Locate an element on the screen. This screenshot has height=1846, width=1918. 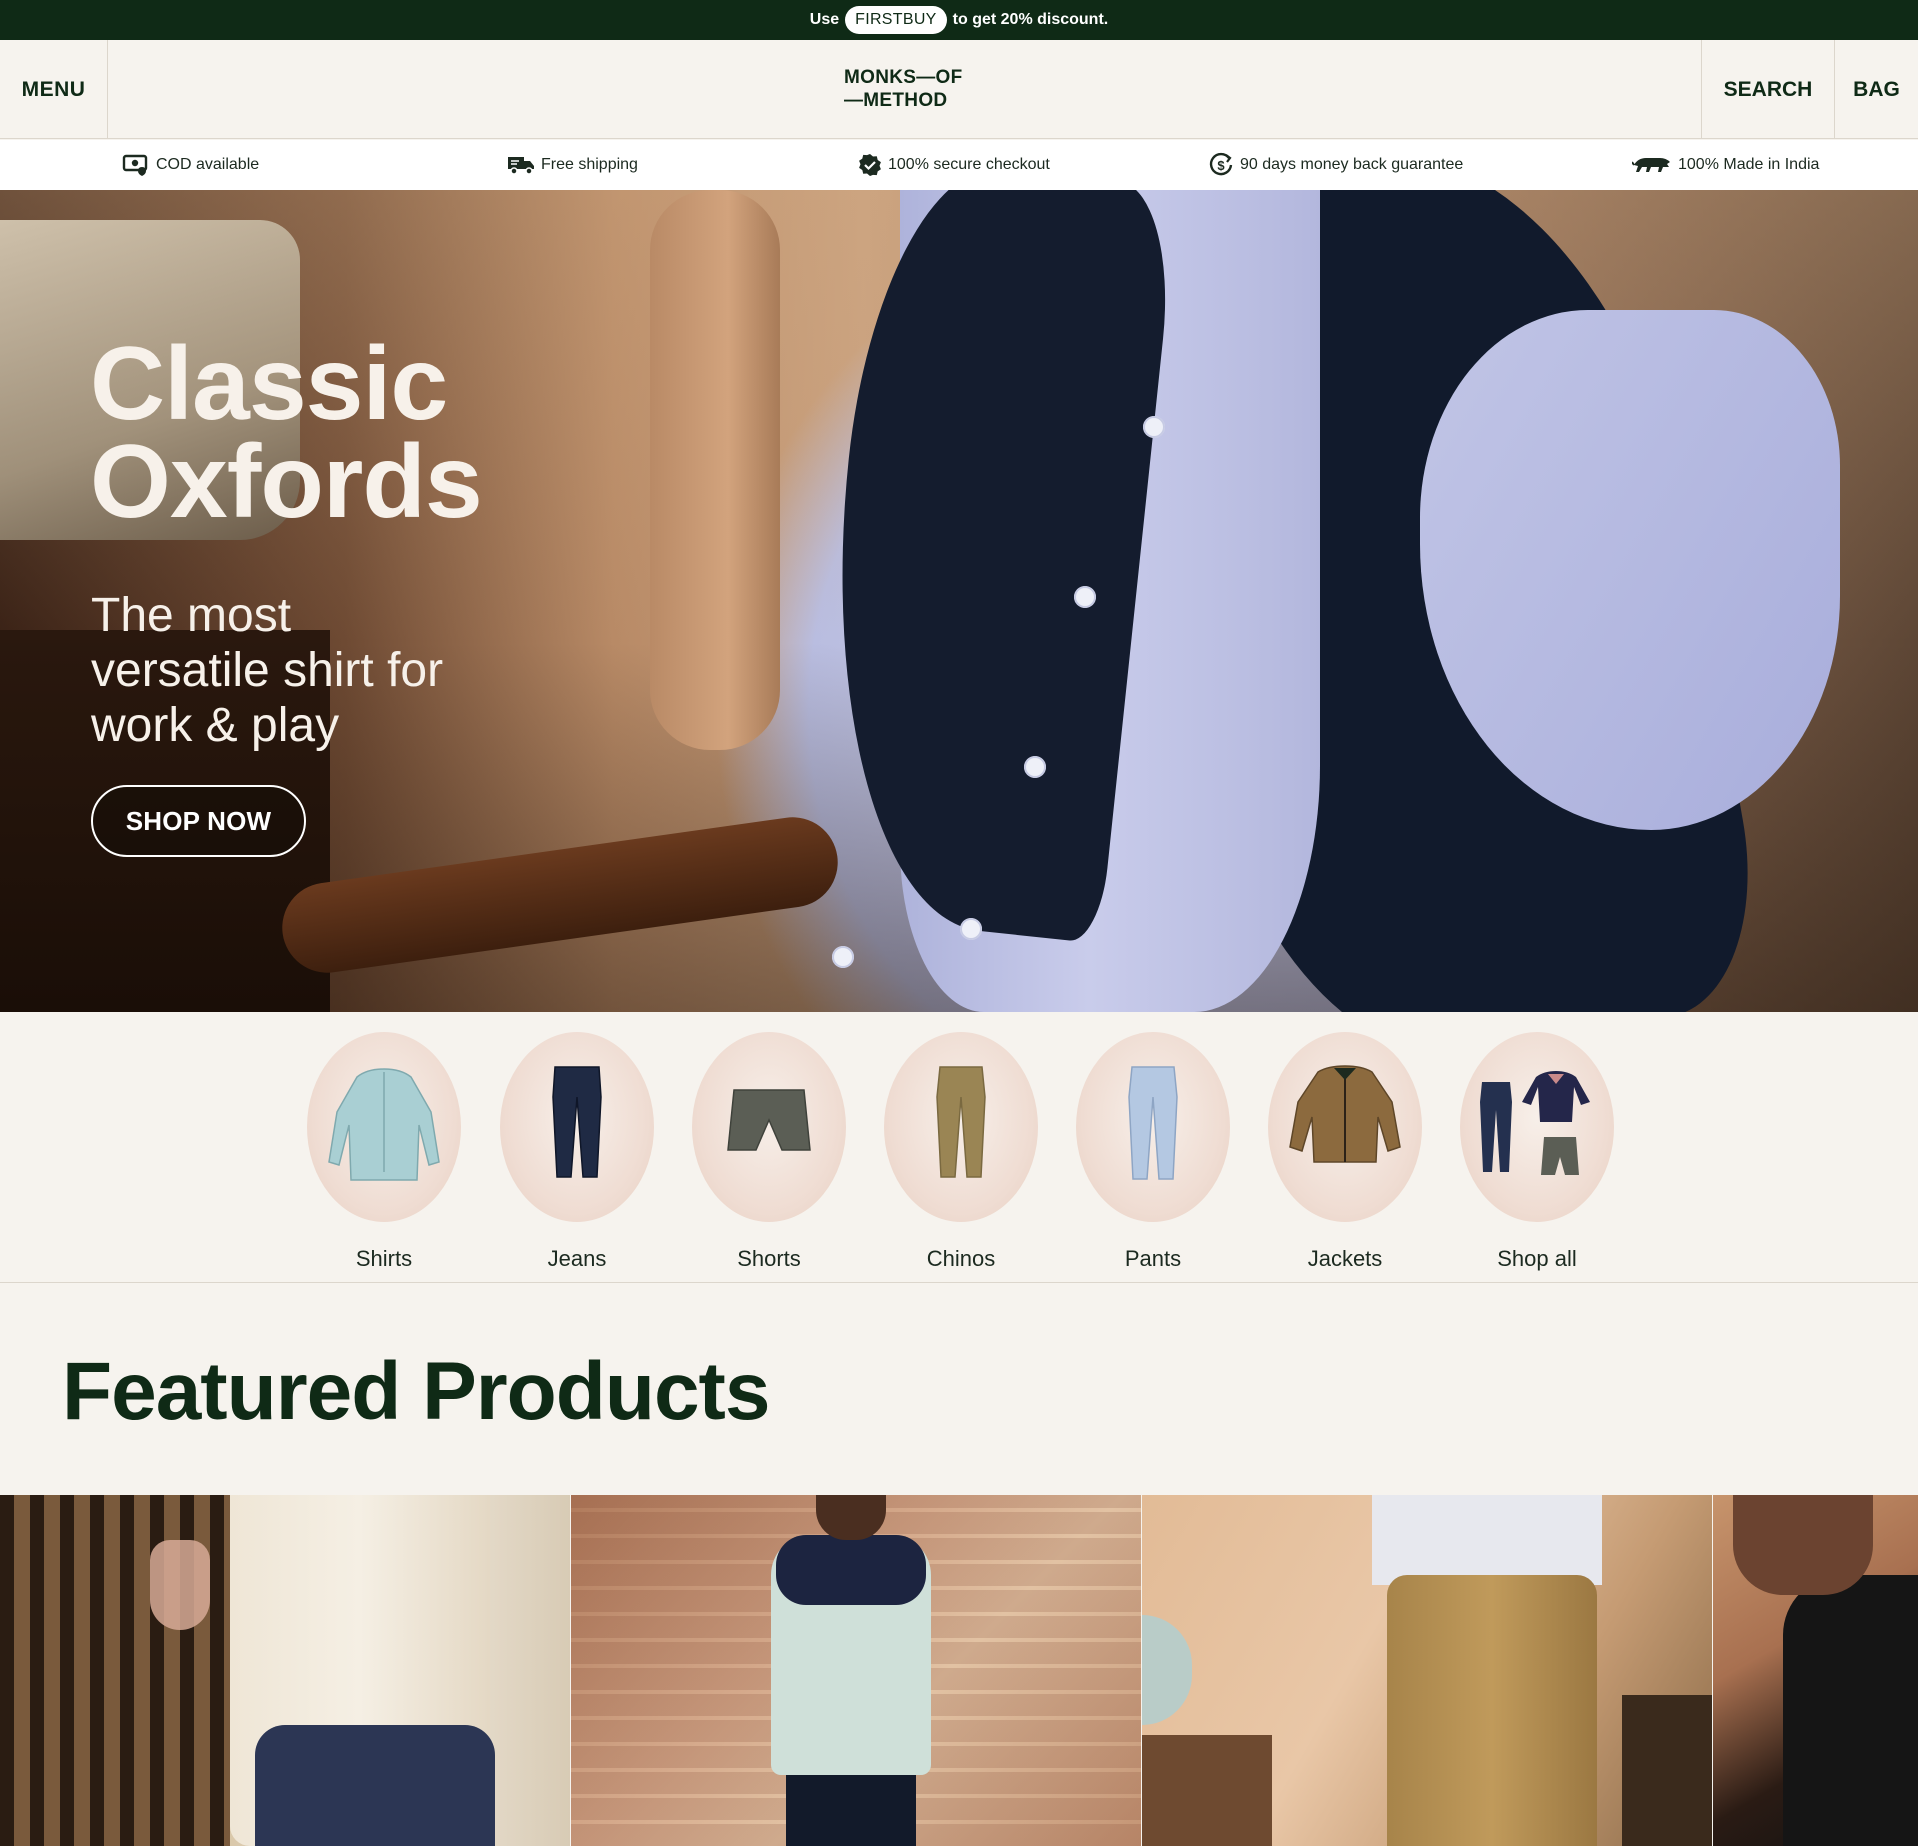
wine-glass-image is located at coordinates (180, 1585).